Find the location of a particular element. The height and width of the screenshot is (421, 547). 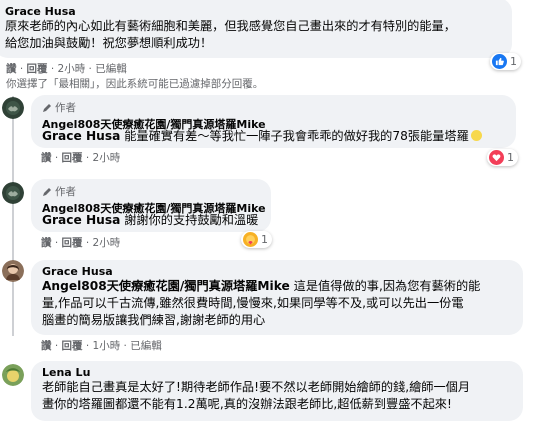

comment-text-line: 老師能自己畫真是太好了!期待老師作品!要不然以老師開始繪師的錢,繪師一個月 is located at coordinates (256, 387).